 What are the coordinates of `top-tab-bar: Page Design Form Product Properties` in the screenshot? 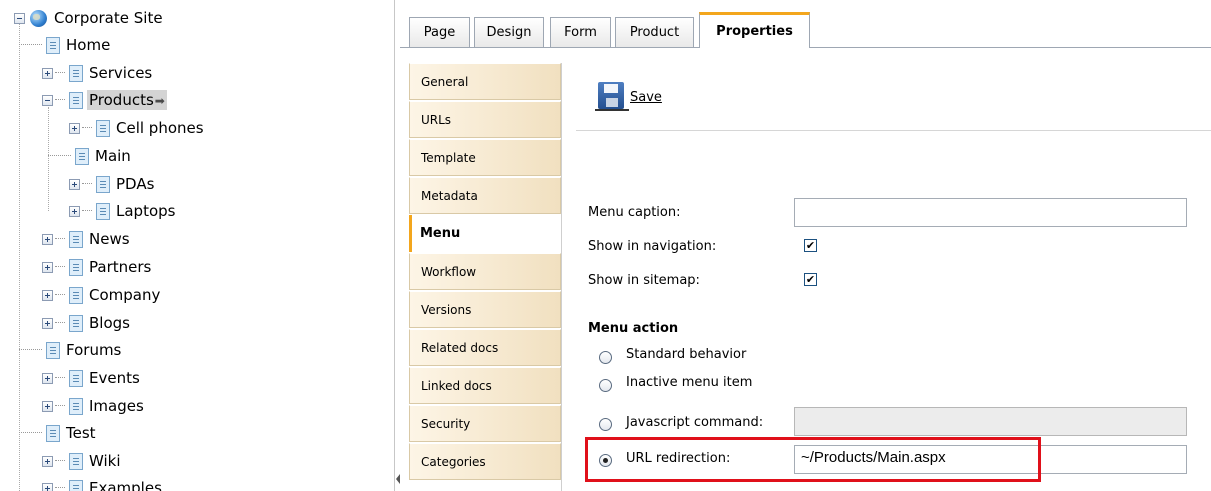 It's located at (805, 24).